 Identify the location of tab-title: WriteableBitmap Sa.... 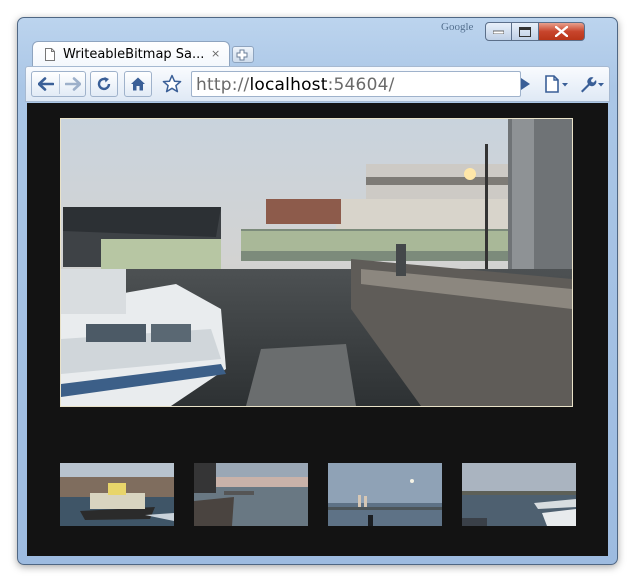
(134, 54).